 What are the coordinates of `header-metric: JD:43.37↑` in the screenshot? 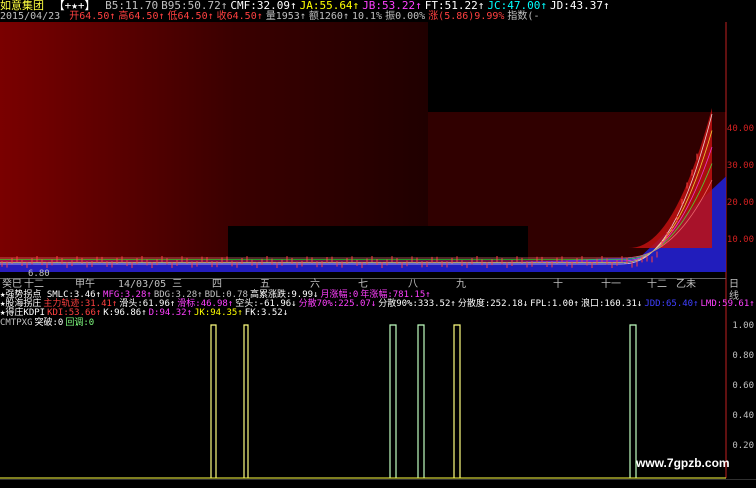 It's located at (580, 6).